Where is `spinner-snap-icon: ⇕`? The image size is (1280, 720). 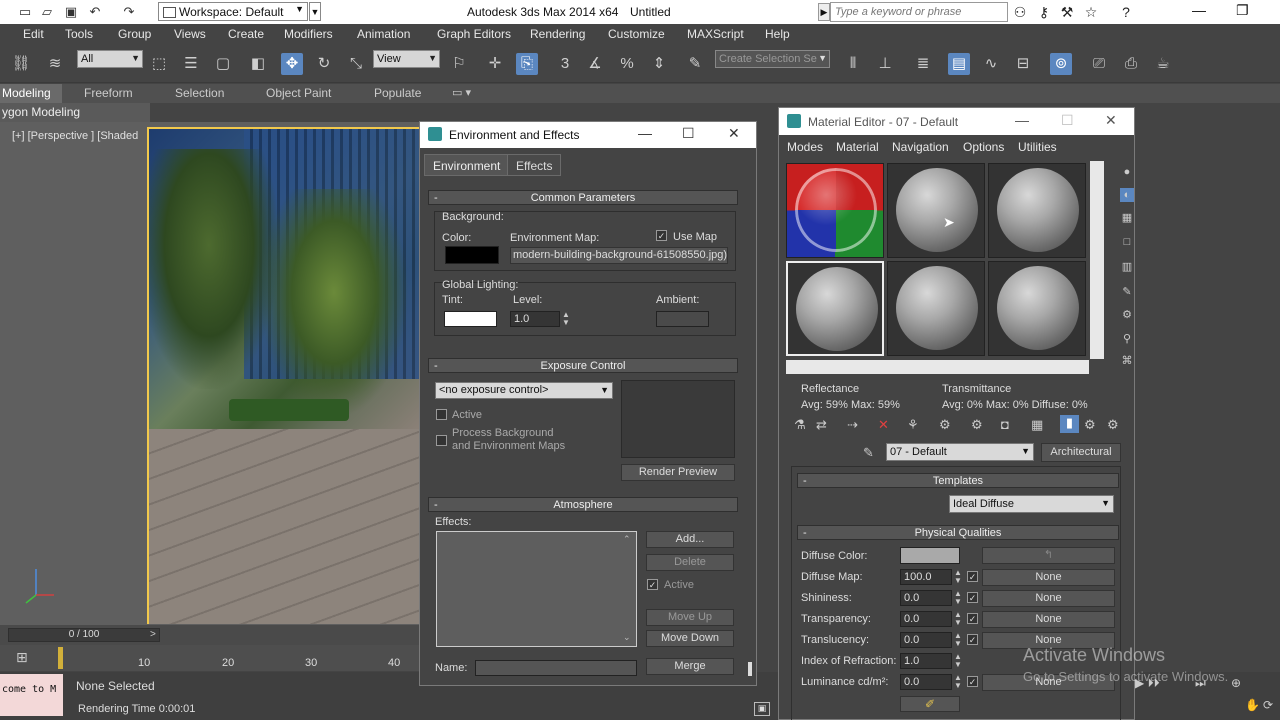
spinner-snap-icon: ⇕ is located at coordinates (659, 64).